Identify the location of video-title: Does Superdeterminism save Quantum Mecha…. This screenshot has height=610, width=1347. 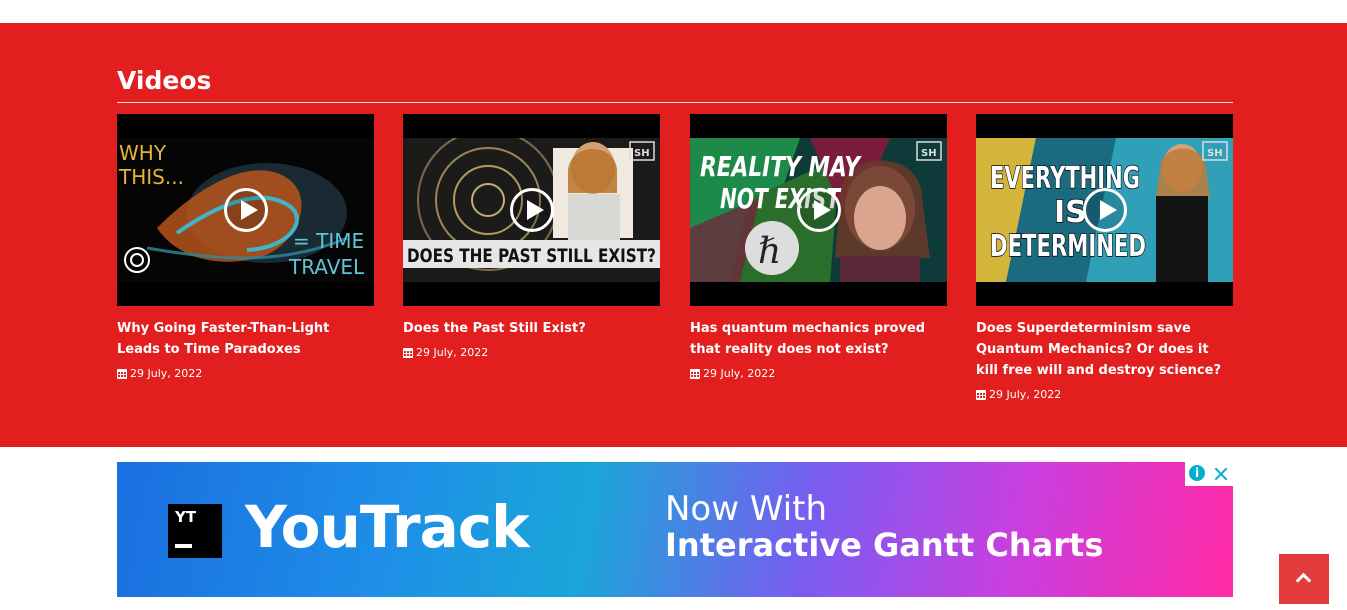
(1104, 349).